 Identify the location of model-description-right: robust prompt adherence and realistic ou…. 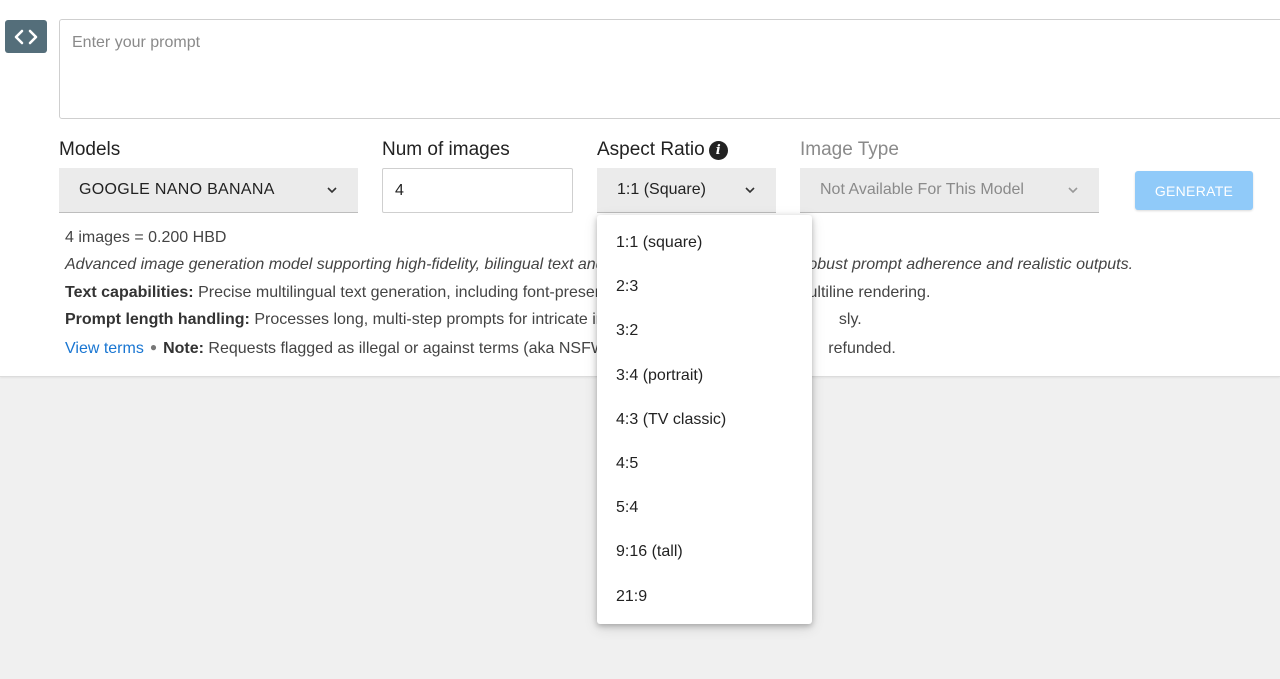
(968, 265).